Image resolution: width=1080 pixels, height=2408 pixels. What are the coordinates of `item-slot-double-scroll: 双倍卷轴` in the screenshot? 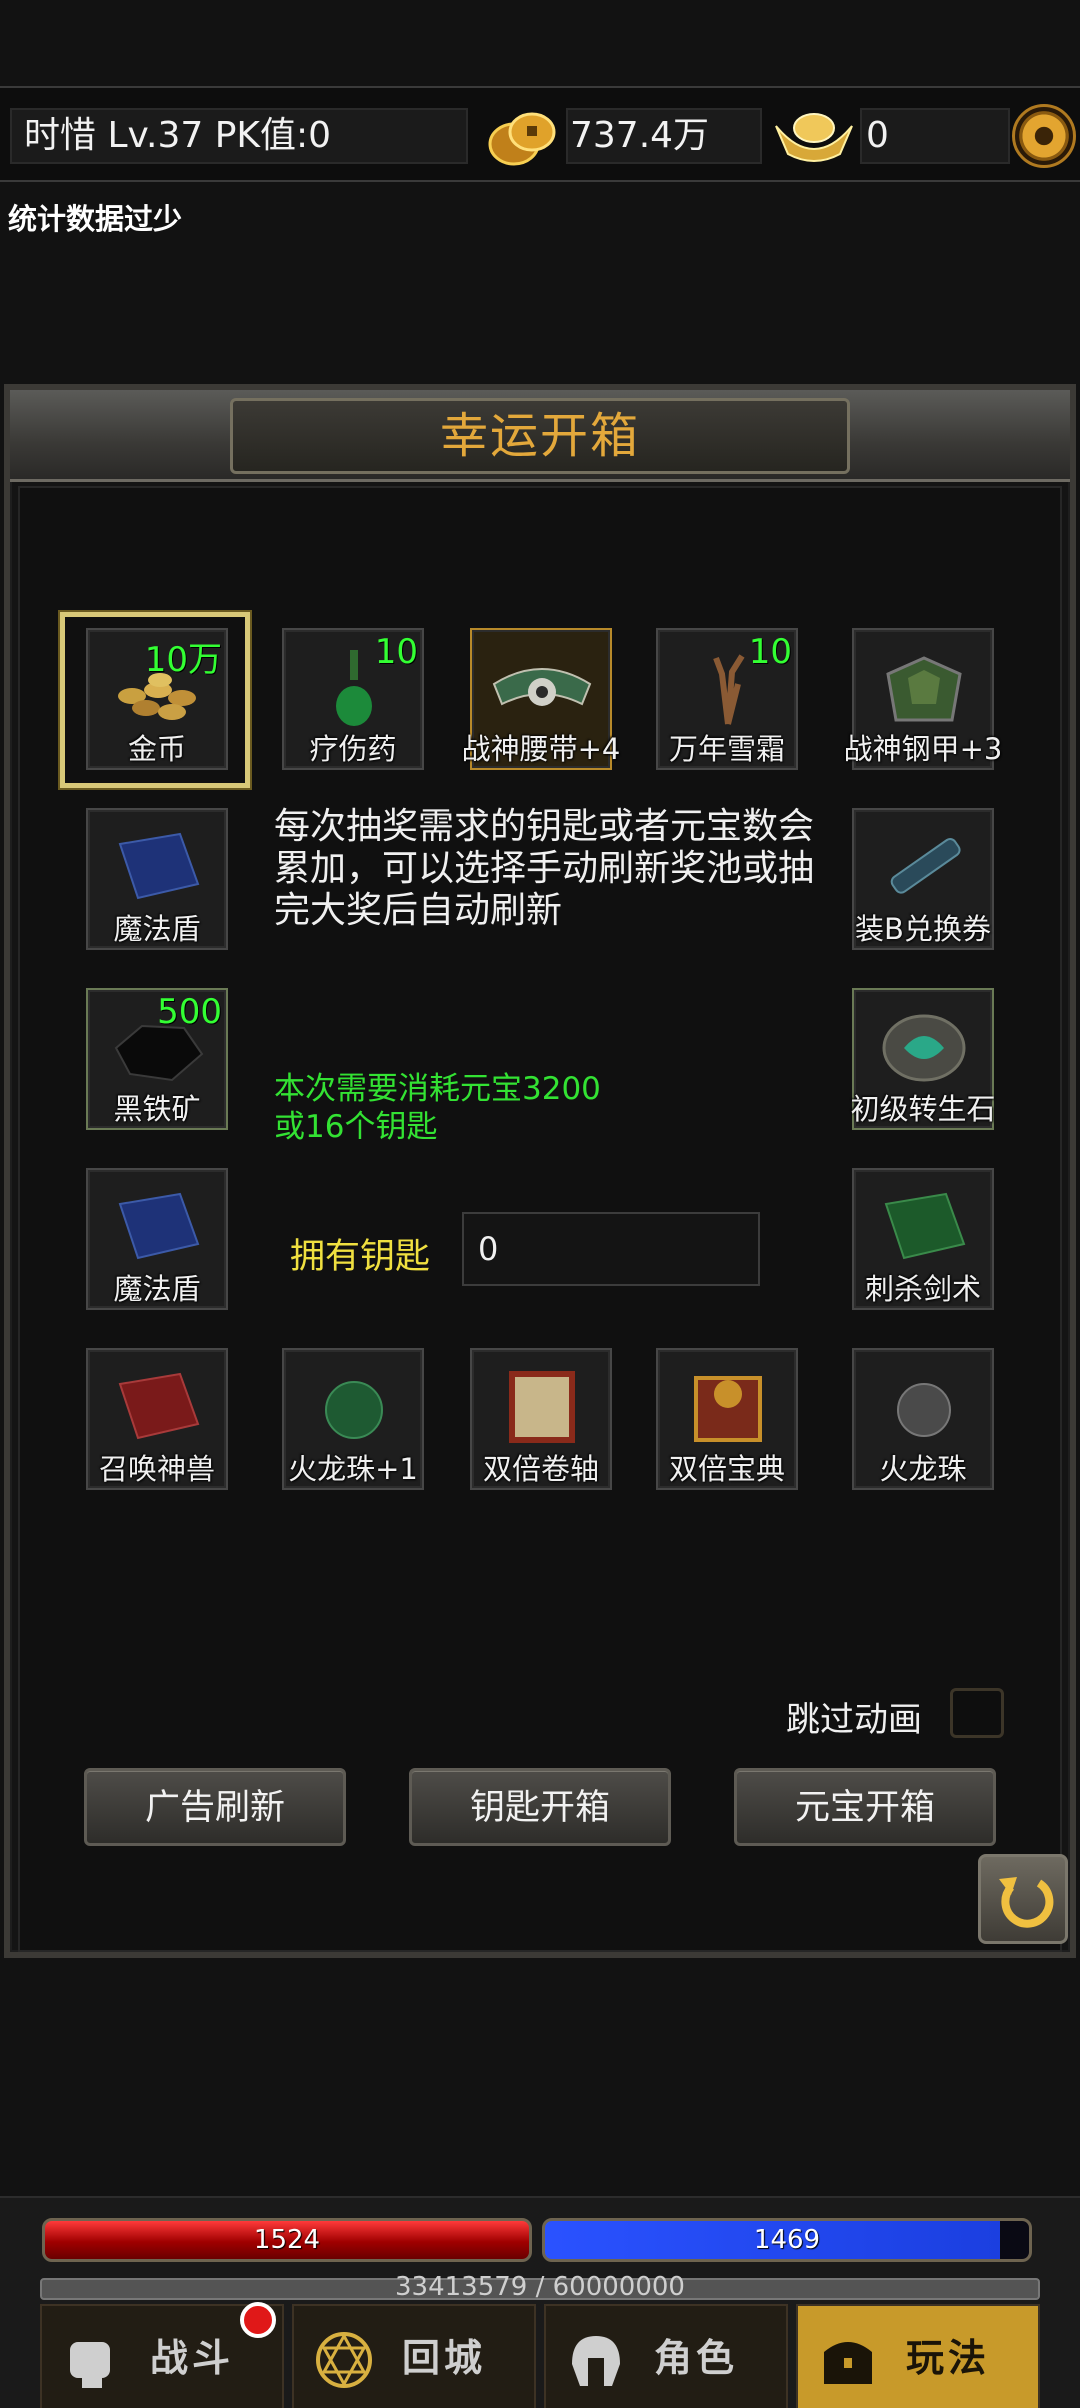 It's located at (541, 1419).